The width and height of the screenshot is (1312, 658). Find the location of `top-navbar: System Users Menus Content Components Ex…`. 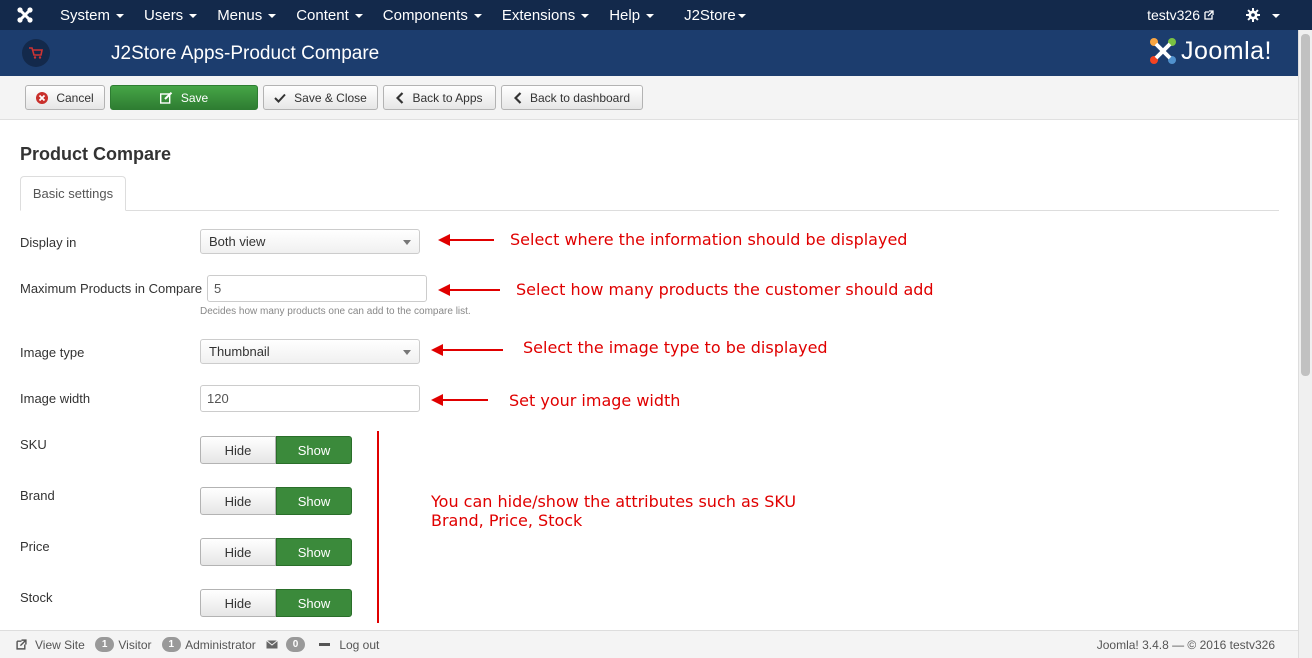

top-navbar: System Users Menus Content Components Ex… is located at coordinates (656, 15).